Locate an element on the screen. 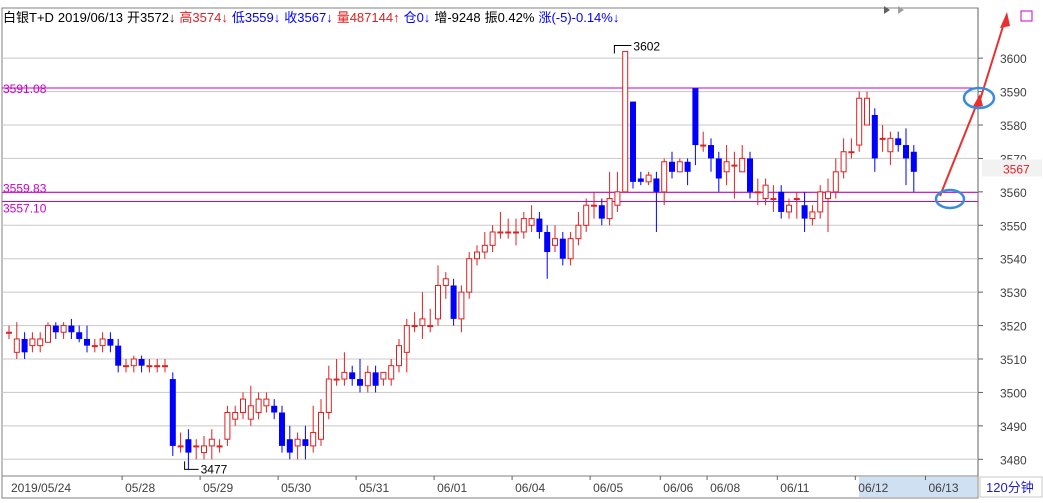 The height and width of the screenshot is (503, 1043). level-label: 3591.08 is located at coordinates (25, 89).